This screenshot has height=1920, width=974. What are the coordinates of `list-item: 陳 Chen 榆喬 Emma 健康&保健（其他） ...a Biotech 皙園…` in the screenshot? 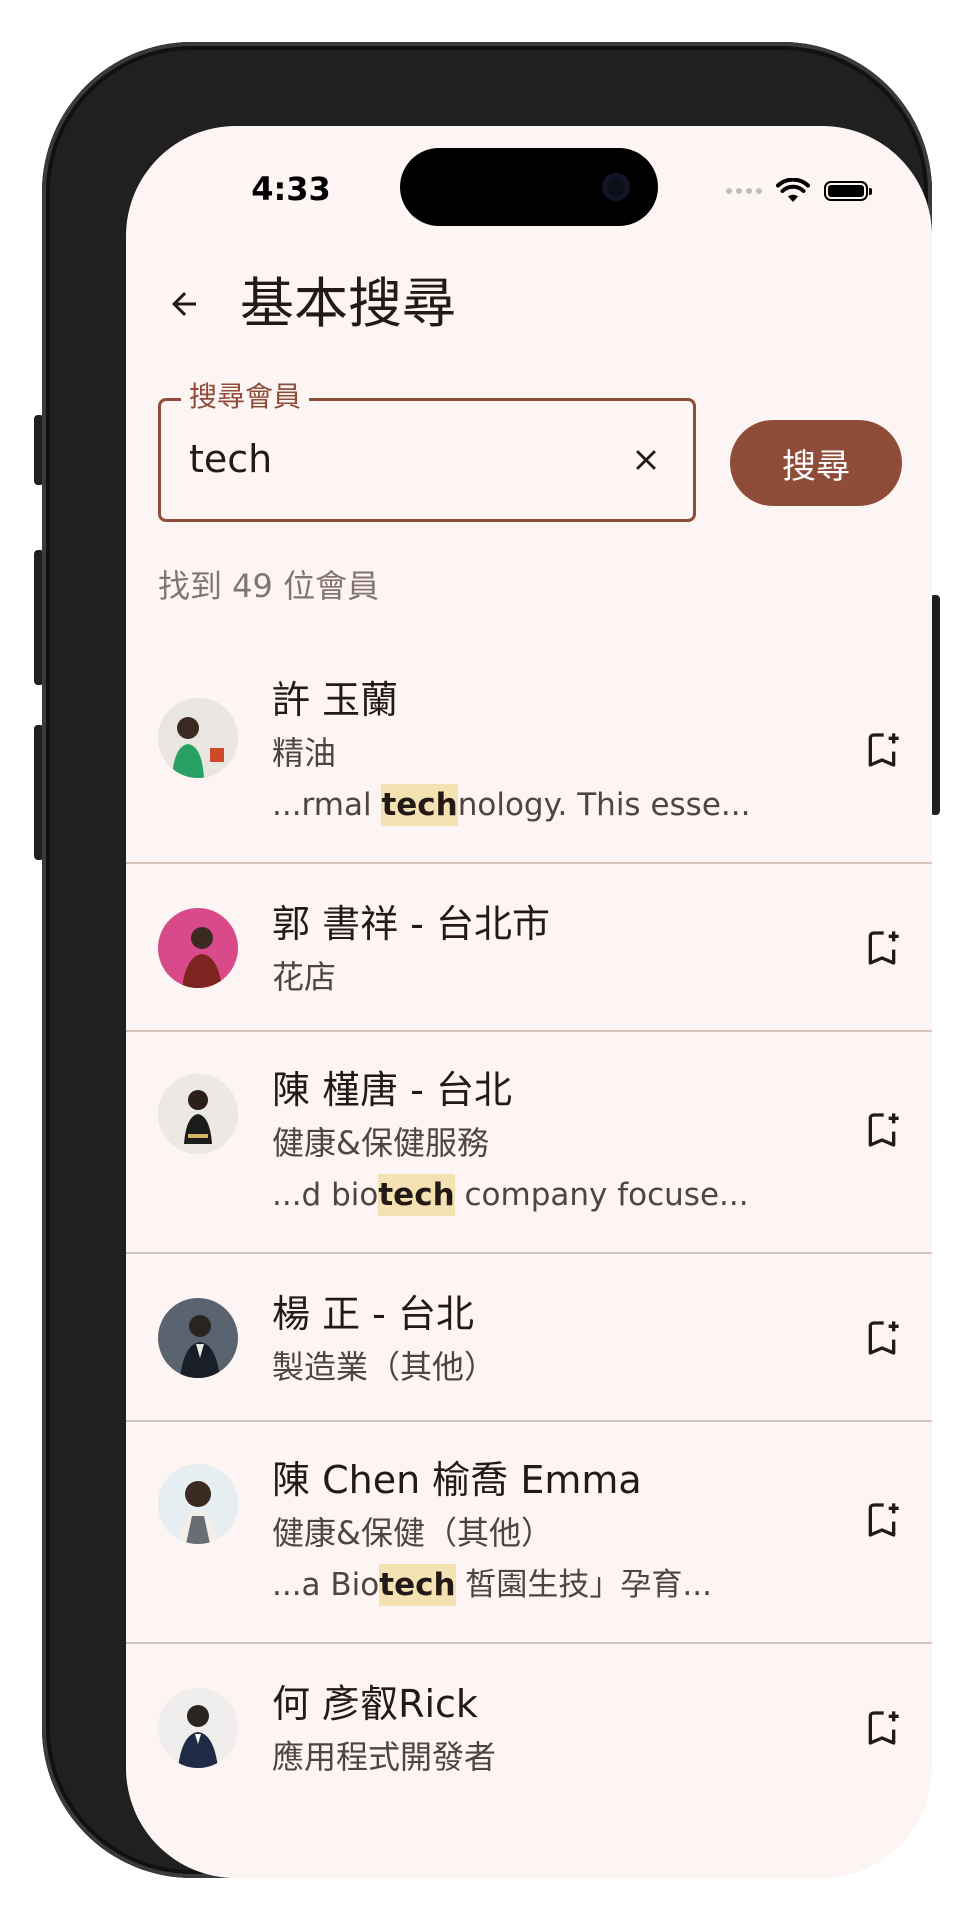 It's located at (529, 1533).